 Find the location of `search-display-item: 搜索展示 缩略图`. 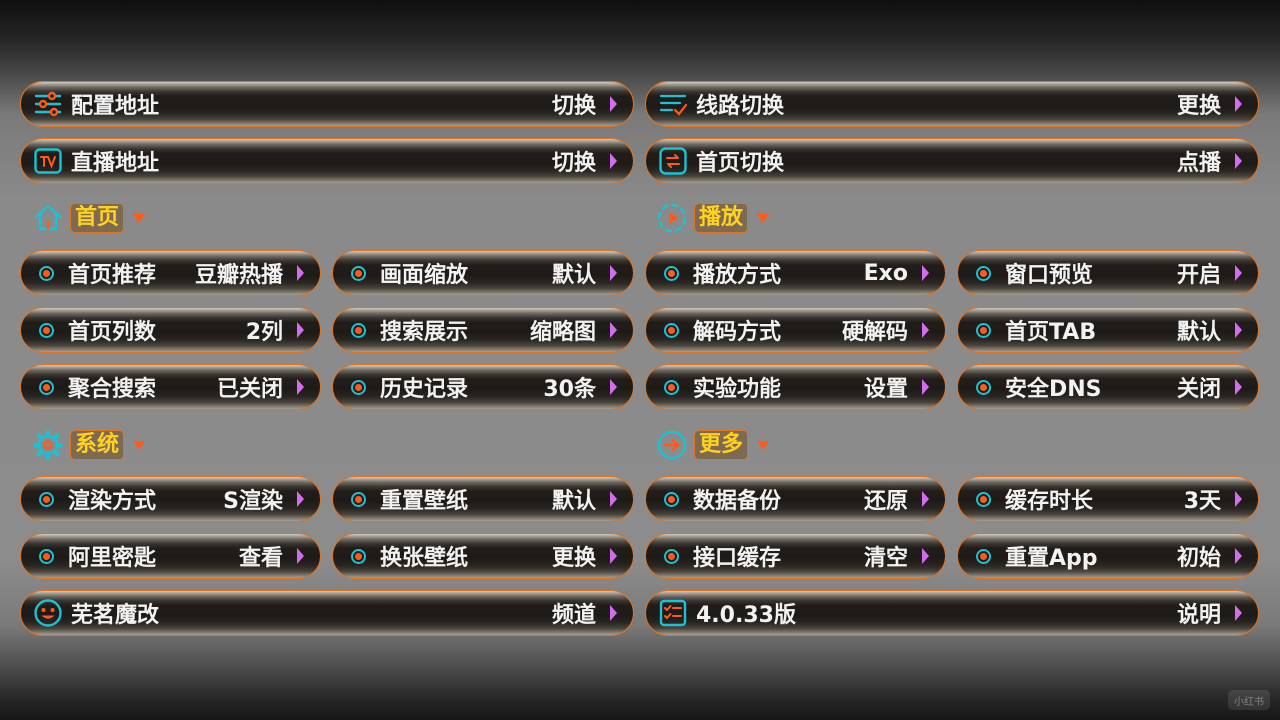

search-display-item: 搜索展示 缩略图 is located at coordinates (483, 330).